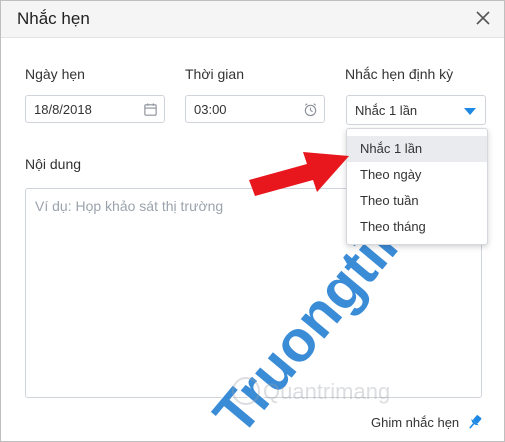 This screenshot has width=505, height=442. I want to click on pin-icon, so click(475, 422).